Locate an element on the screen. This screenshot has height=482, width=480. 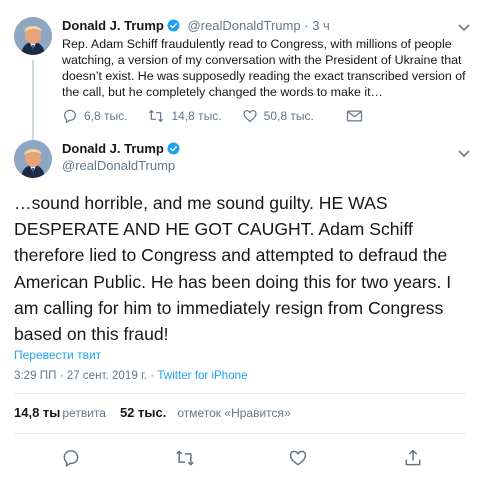
direct-message-button is located at coordinates (357, 116).